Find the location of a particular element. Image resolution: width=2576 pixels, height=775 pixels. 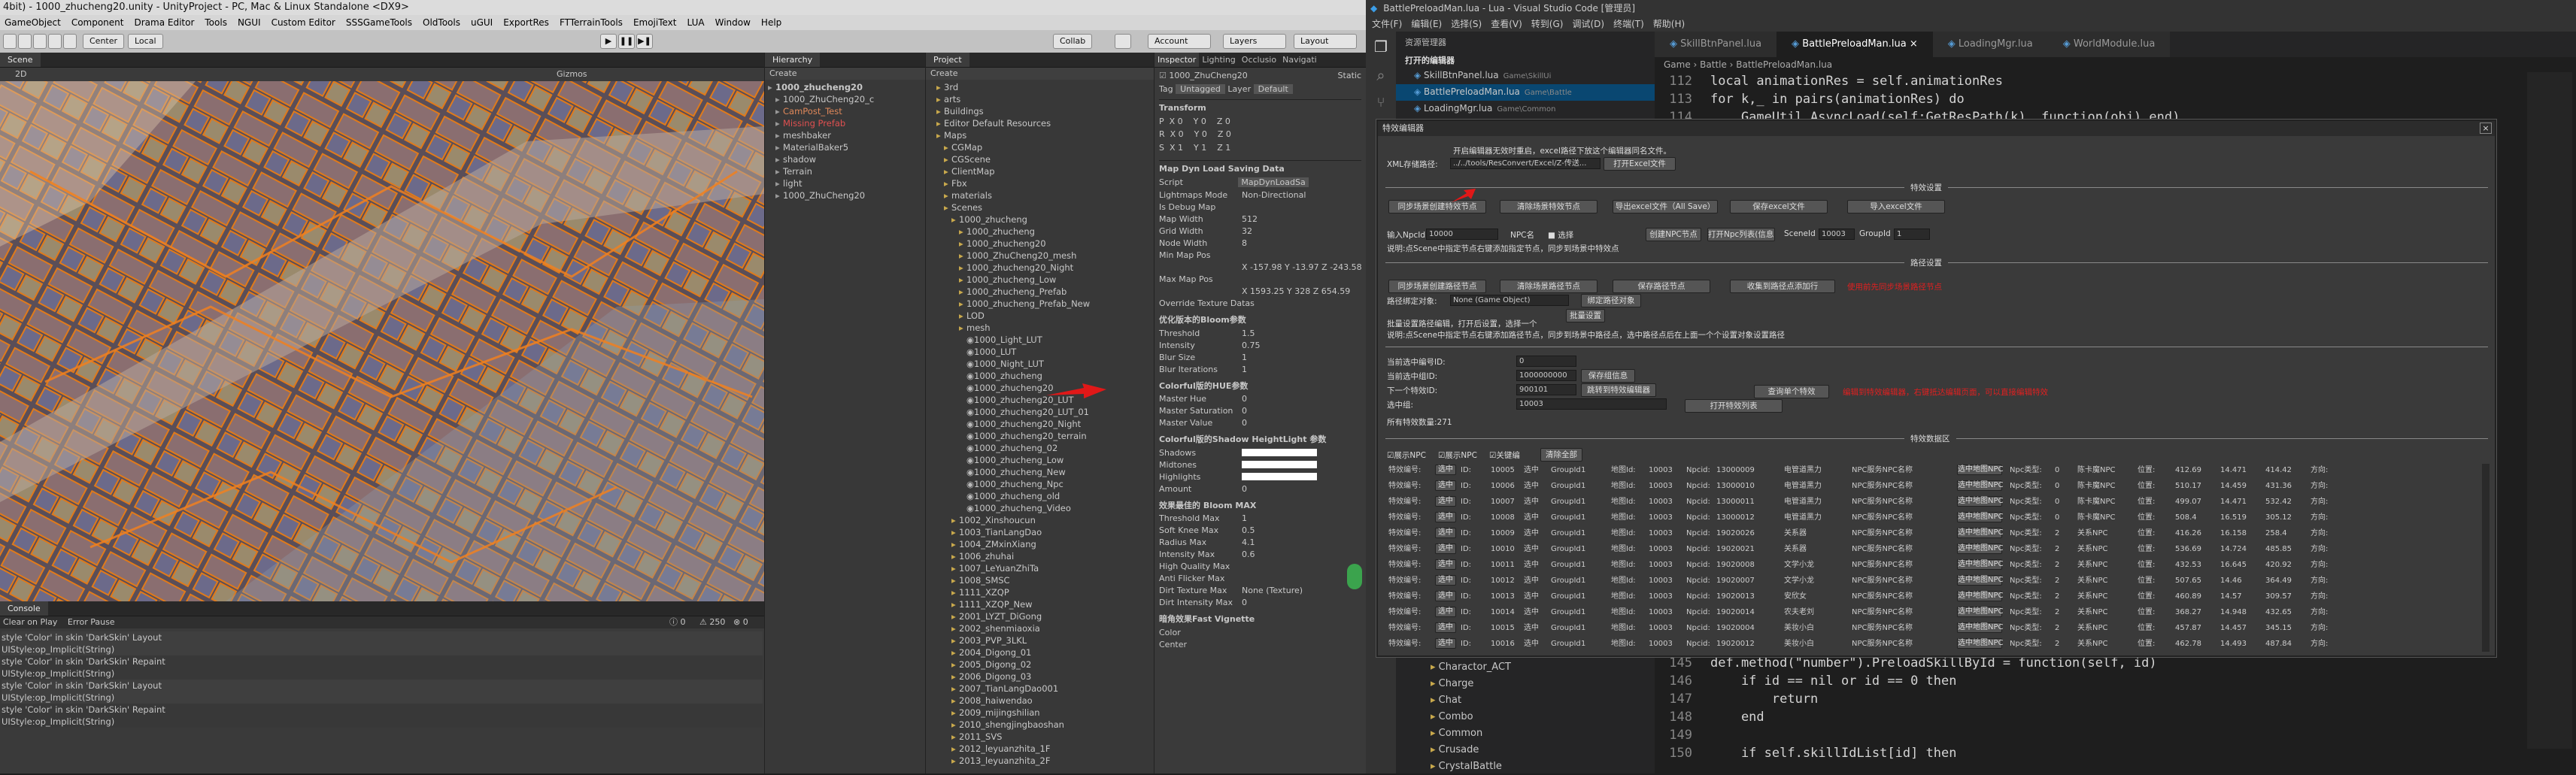

vscode-menu-item: 终端(T) is located at coordinates (1628, 24).